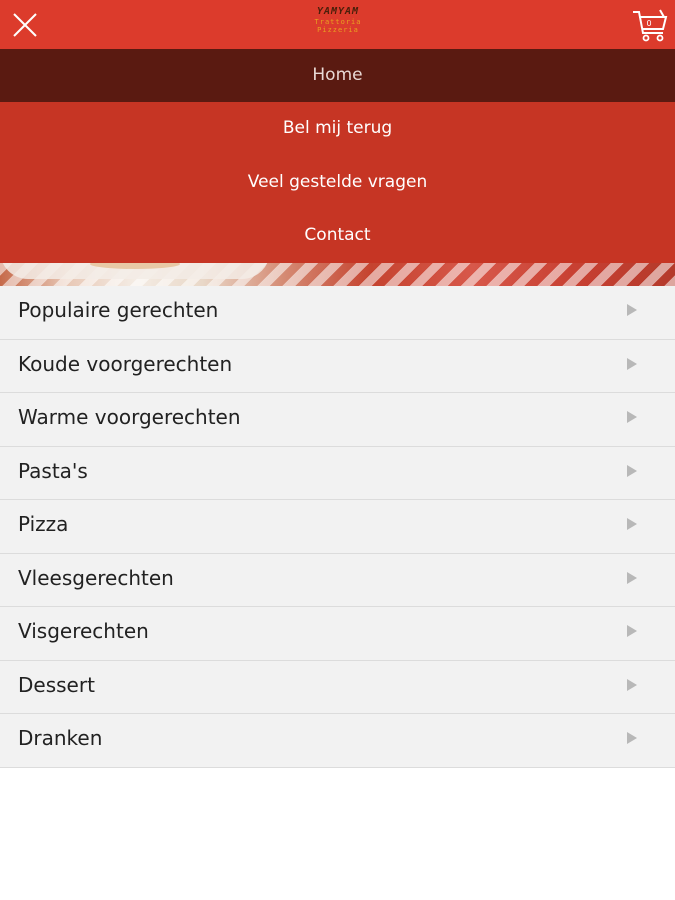  What do you see at coordinates (43, 524) in the screenshot?
I see `category-label: Pizza` at bounding box center [43, 524].